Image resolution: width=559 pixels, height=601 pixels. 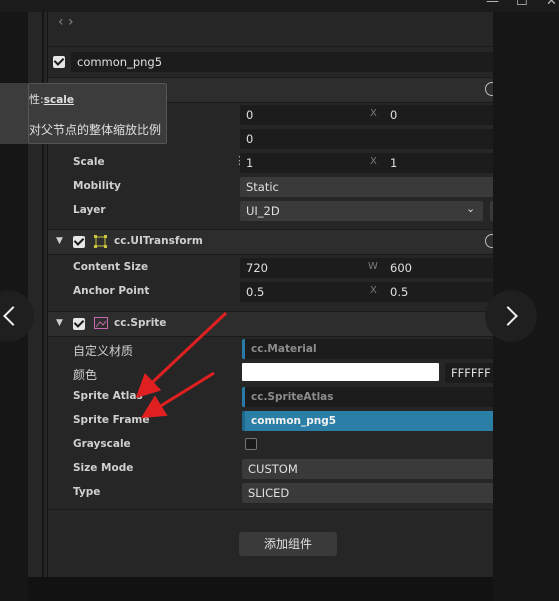 I want to click on chevron-left-icon, so click(x=13, y=316).